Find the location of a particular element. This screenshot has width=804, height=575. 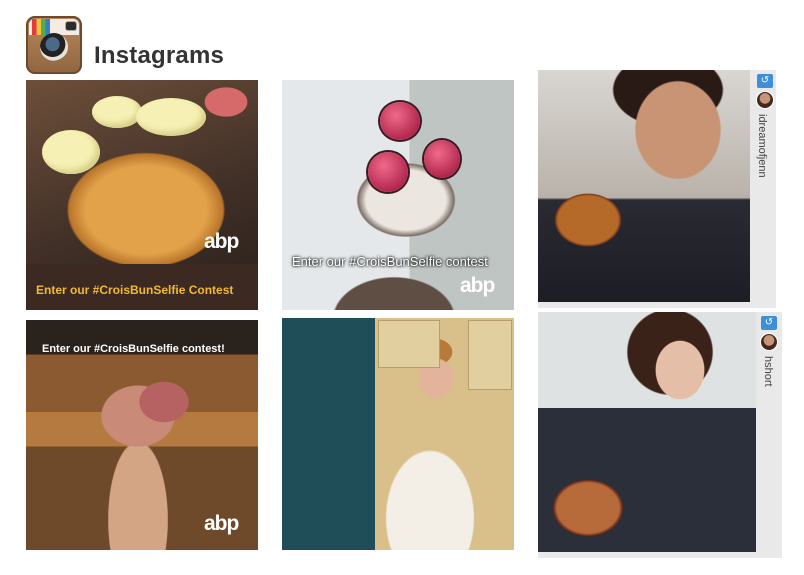

repost-sidebar: ↺ idreamofjenn is located at coordinates (765, 189).